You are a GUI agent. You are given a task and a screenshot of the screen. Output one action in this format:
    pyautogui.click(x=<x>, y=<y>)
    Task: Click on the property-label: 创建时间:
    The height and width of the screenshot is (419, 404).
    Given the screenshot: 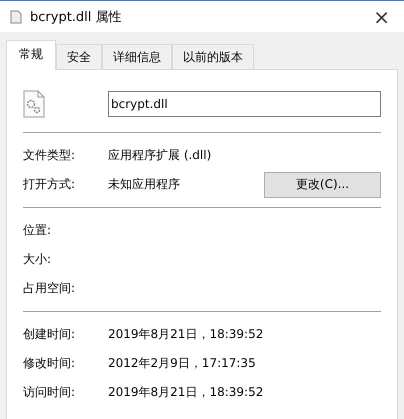 What is the action you would take?
    pyautogui.click(x=49, y=334)
    